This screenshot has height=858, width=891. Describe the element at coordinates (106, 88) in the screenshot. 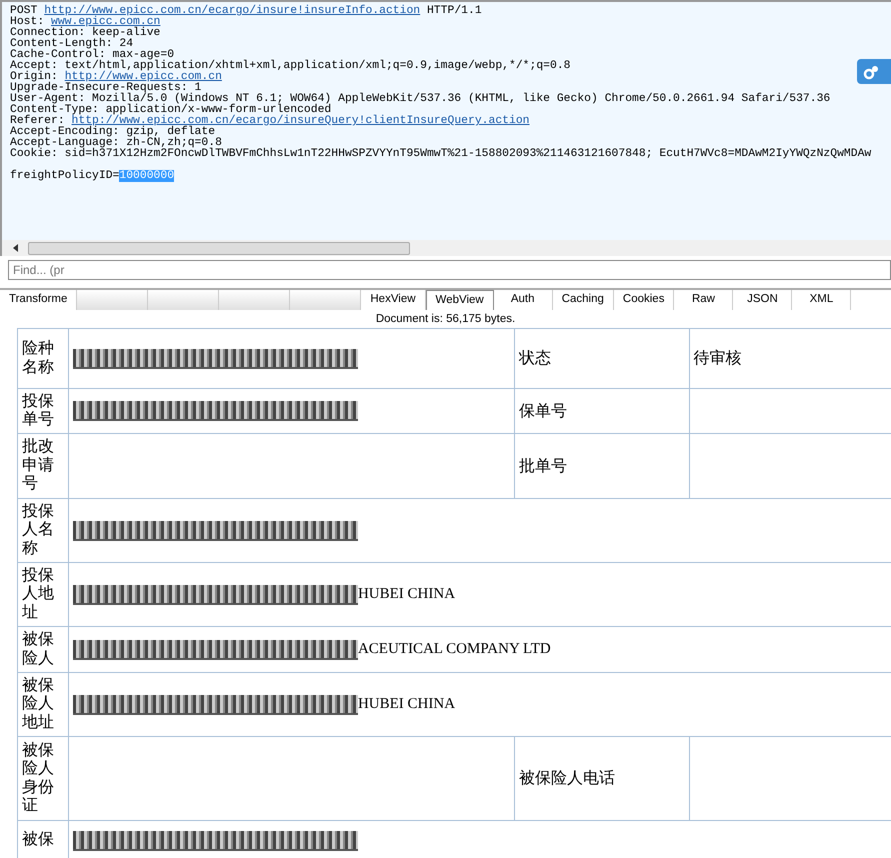

I see `request-line: Upgrade-Insecure-Requests: 1` at that location.